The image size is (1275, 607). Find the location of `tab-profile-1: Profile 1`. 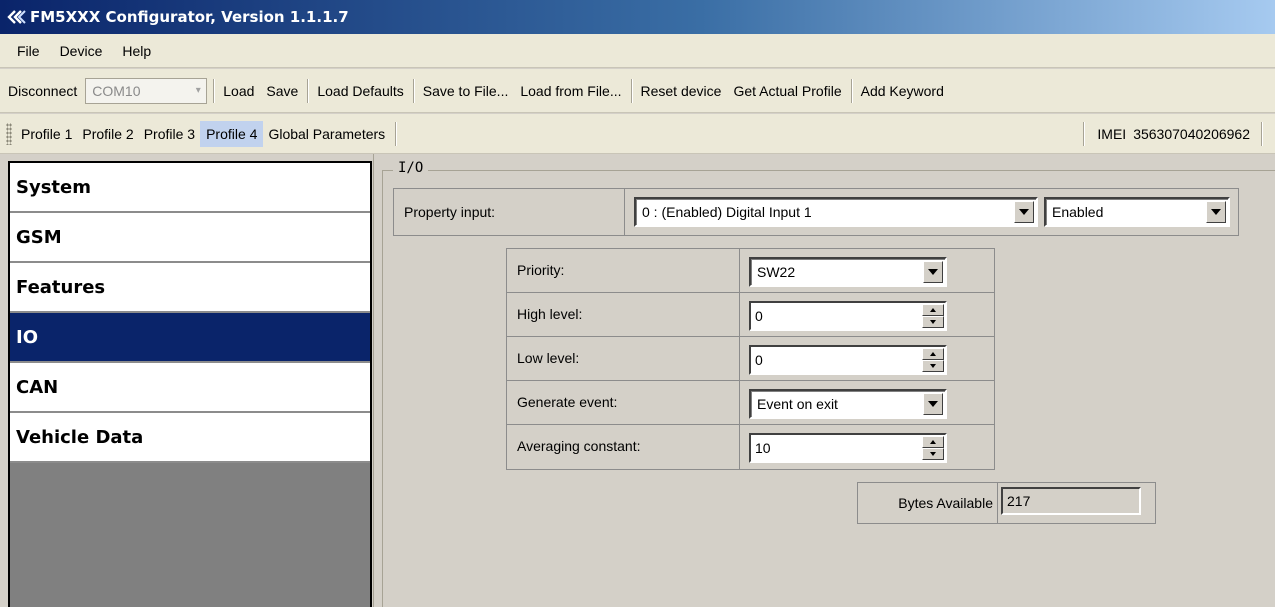

tab-profile-1: Profile 1 is located at coordinates (46, 134).